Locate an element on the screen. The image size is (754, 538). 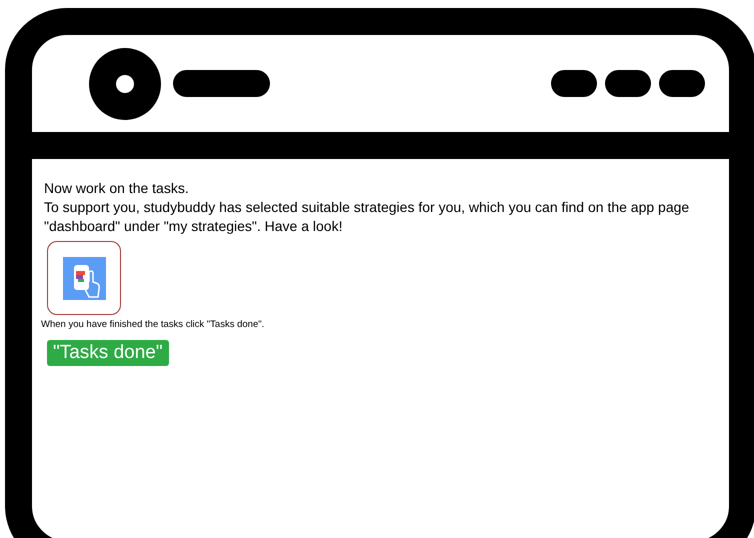
phone-tap-icon is located at coordinates (84, 278).